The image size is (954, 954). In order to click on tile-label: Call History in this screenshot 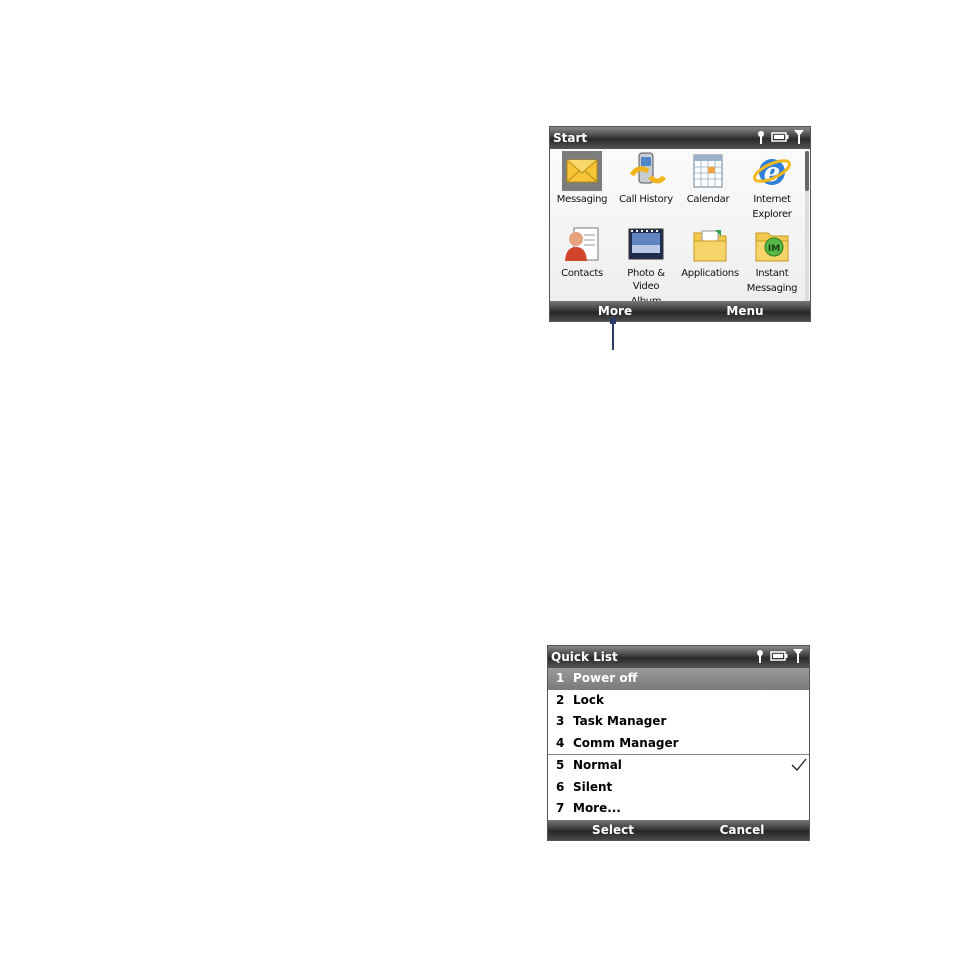, I will do `click(646, 199)`.